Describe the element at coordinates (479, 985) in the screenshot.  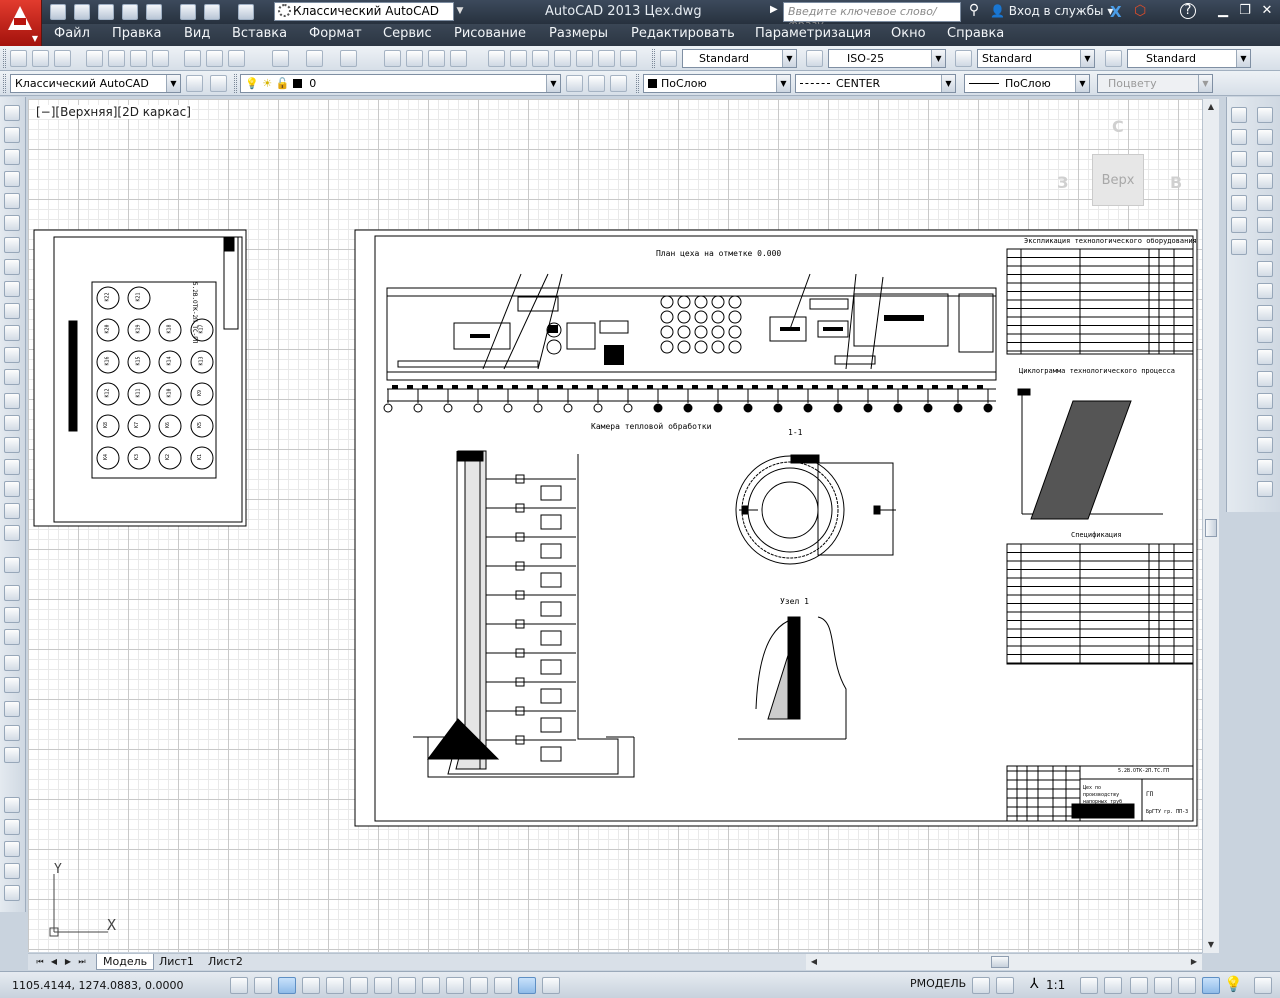
I see `lineweight-toggle` at that location.